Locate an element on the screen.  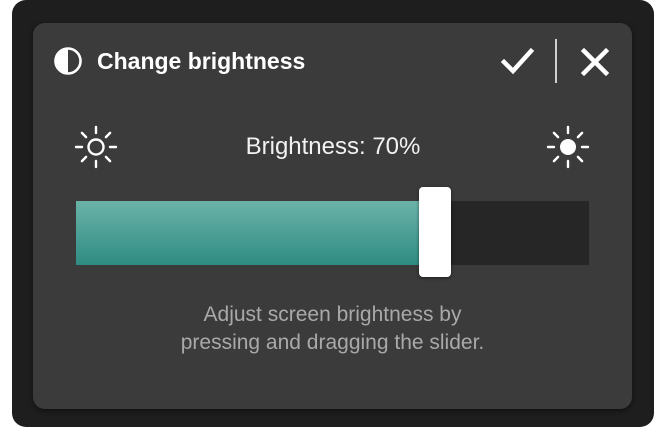
close-icon is located at coordinates (595, 67).